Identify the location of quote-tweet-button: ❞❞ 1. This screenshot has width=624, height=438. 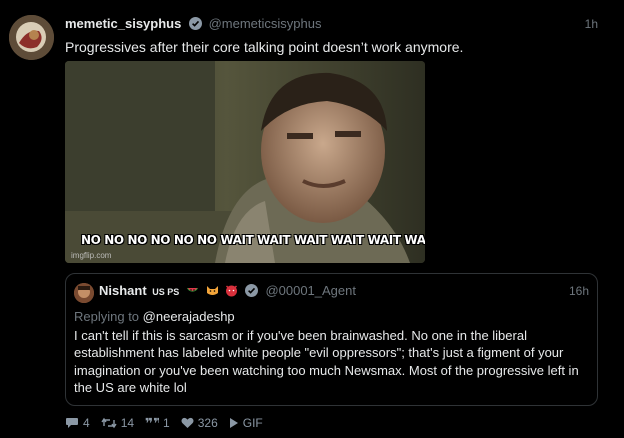
(157, 423).